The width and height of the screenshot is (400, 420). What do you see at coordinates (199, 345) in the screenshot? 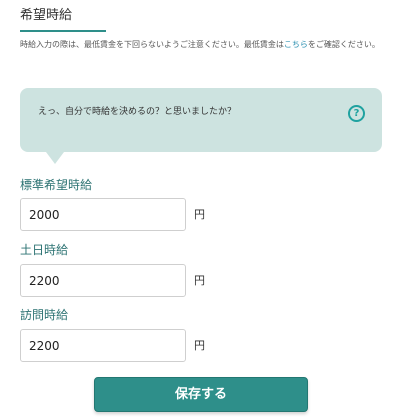
I see `visit-wage-unit: 円` at bounding box center [199, 345].